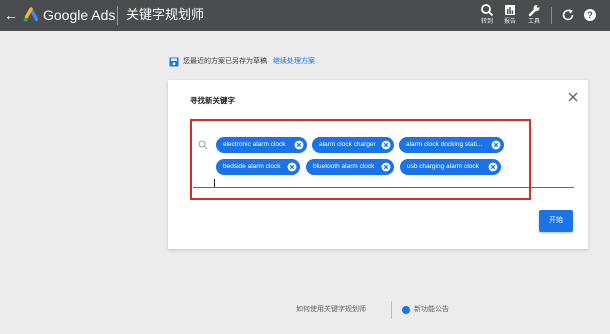  Describe the element at coordinates (254, 144) in the screenshot. I see `keyword-chip-label: electronic alarm clock` at that location.